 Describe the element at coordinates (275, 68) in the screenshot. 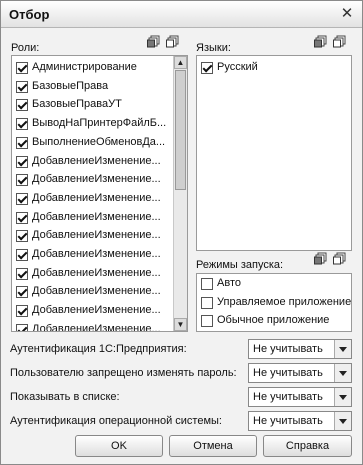

I see `list-item: Русский` at that location.